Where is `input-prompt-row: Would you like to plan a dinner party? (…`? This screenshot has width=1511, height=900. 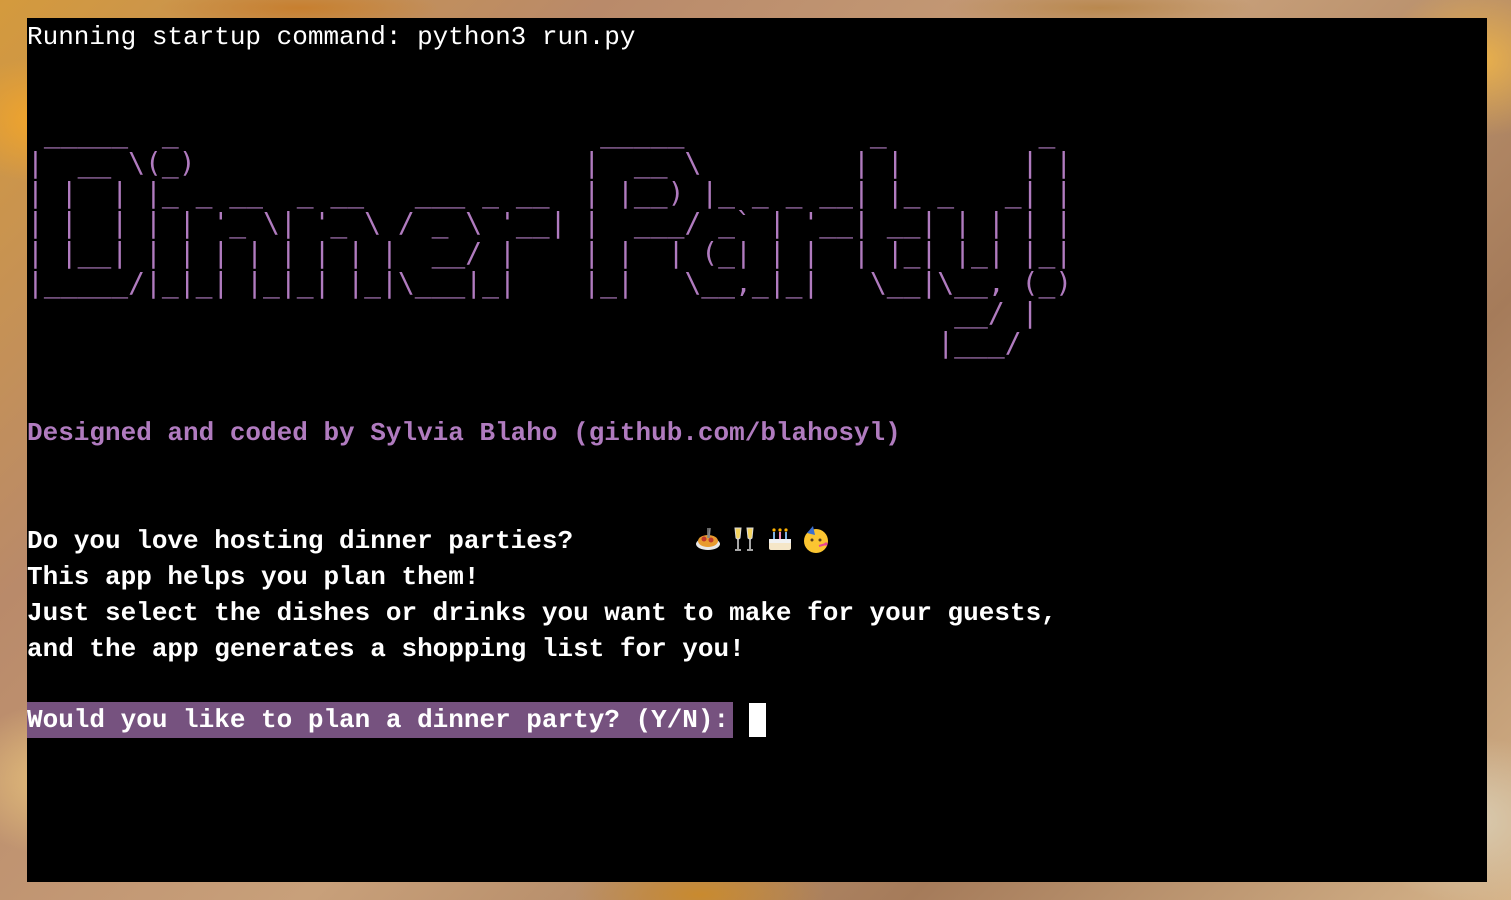
input-prompt-row: Would you like to plan a dinner party? (… is located at coordinates (397, 720).